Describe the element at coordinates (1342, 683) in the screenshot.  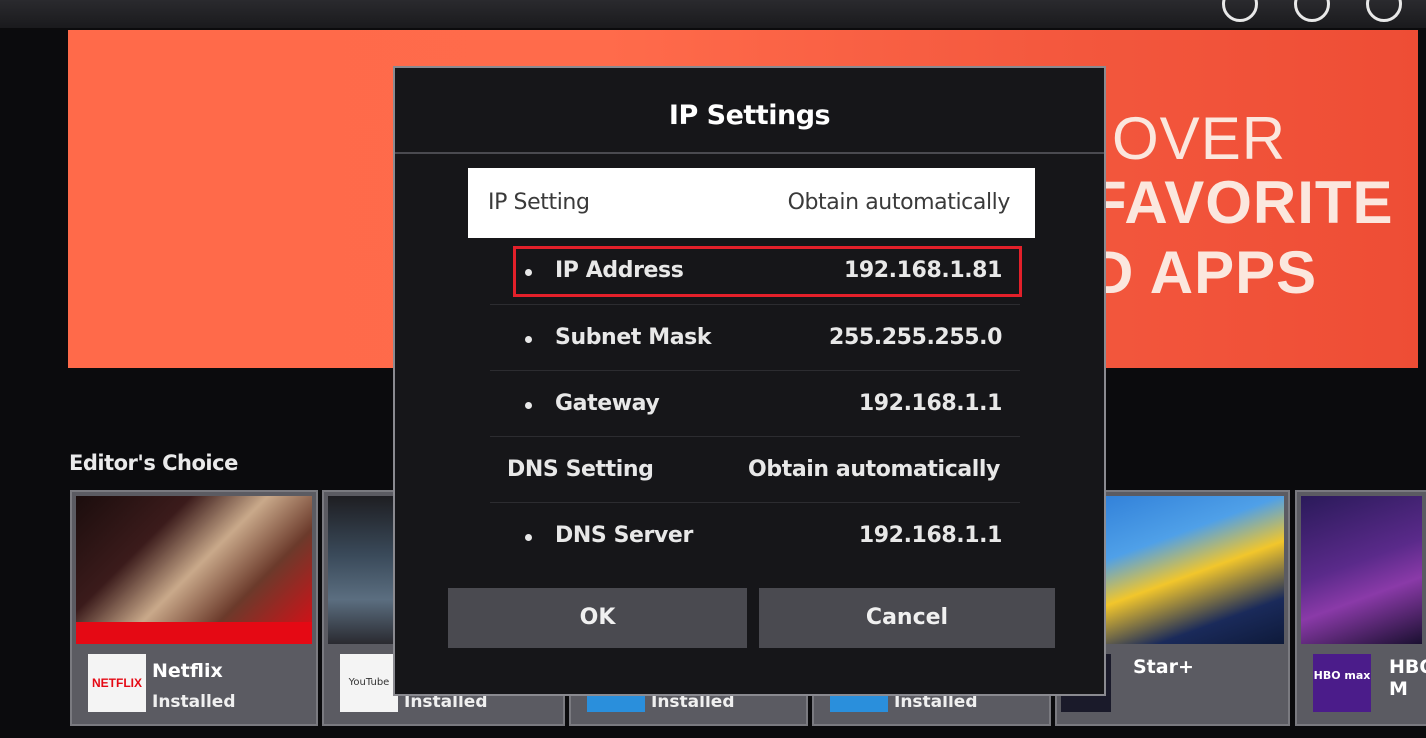
I see `hbo-max-logo-icon: HBO max` at that location.